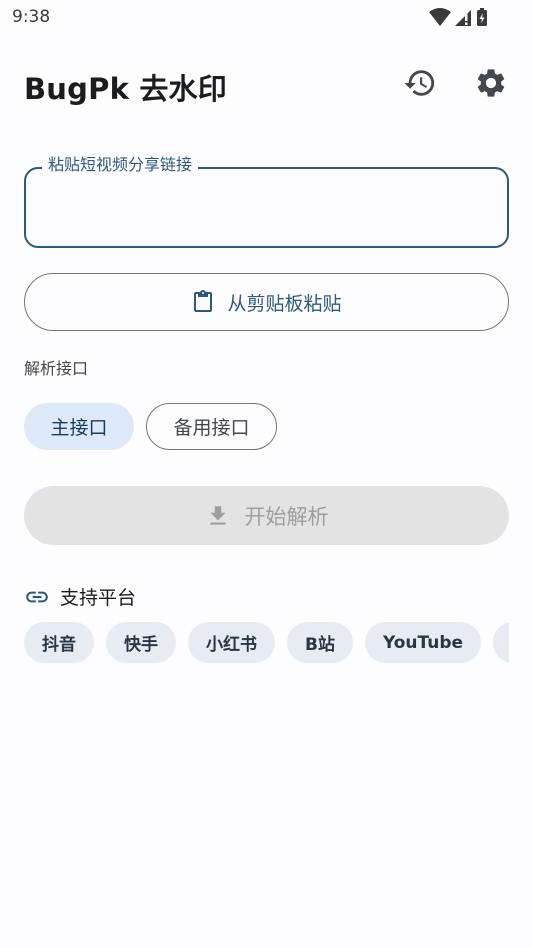 This screenshot has width=533, height=948. I want to click on platform-chip-youtube: YouTube, so click(423, 642).